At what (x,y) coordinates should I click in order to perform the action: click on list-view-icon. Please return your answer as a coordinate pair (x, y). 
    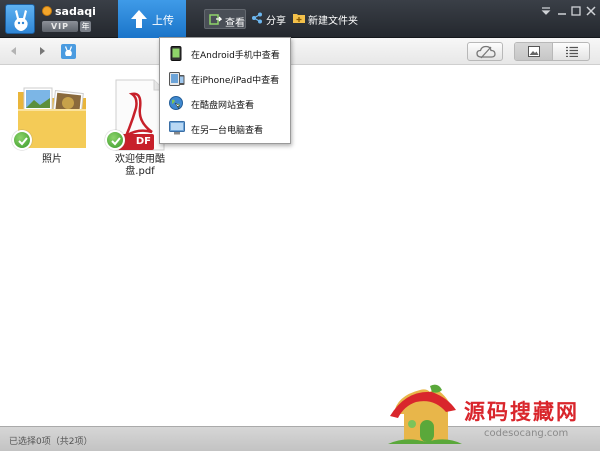
    Looking at the image, I should click on (572, 51).